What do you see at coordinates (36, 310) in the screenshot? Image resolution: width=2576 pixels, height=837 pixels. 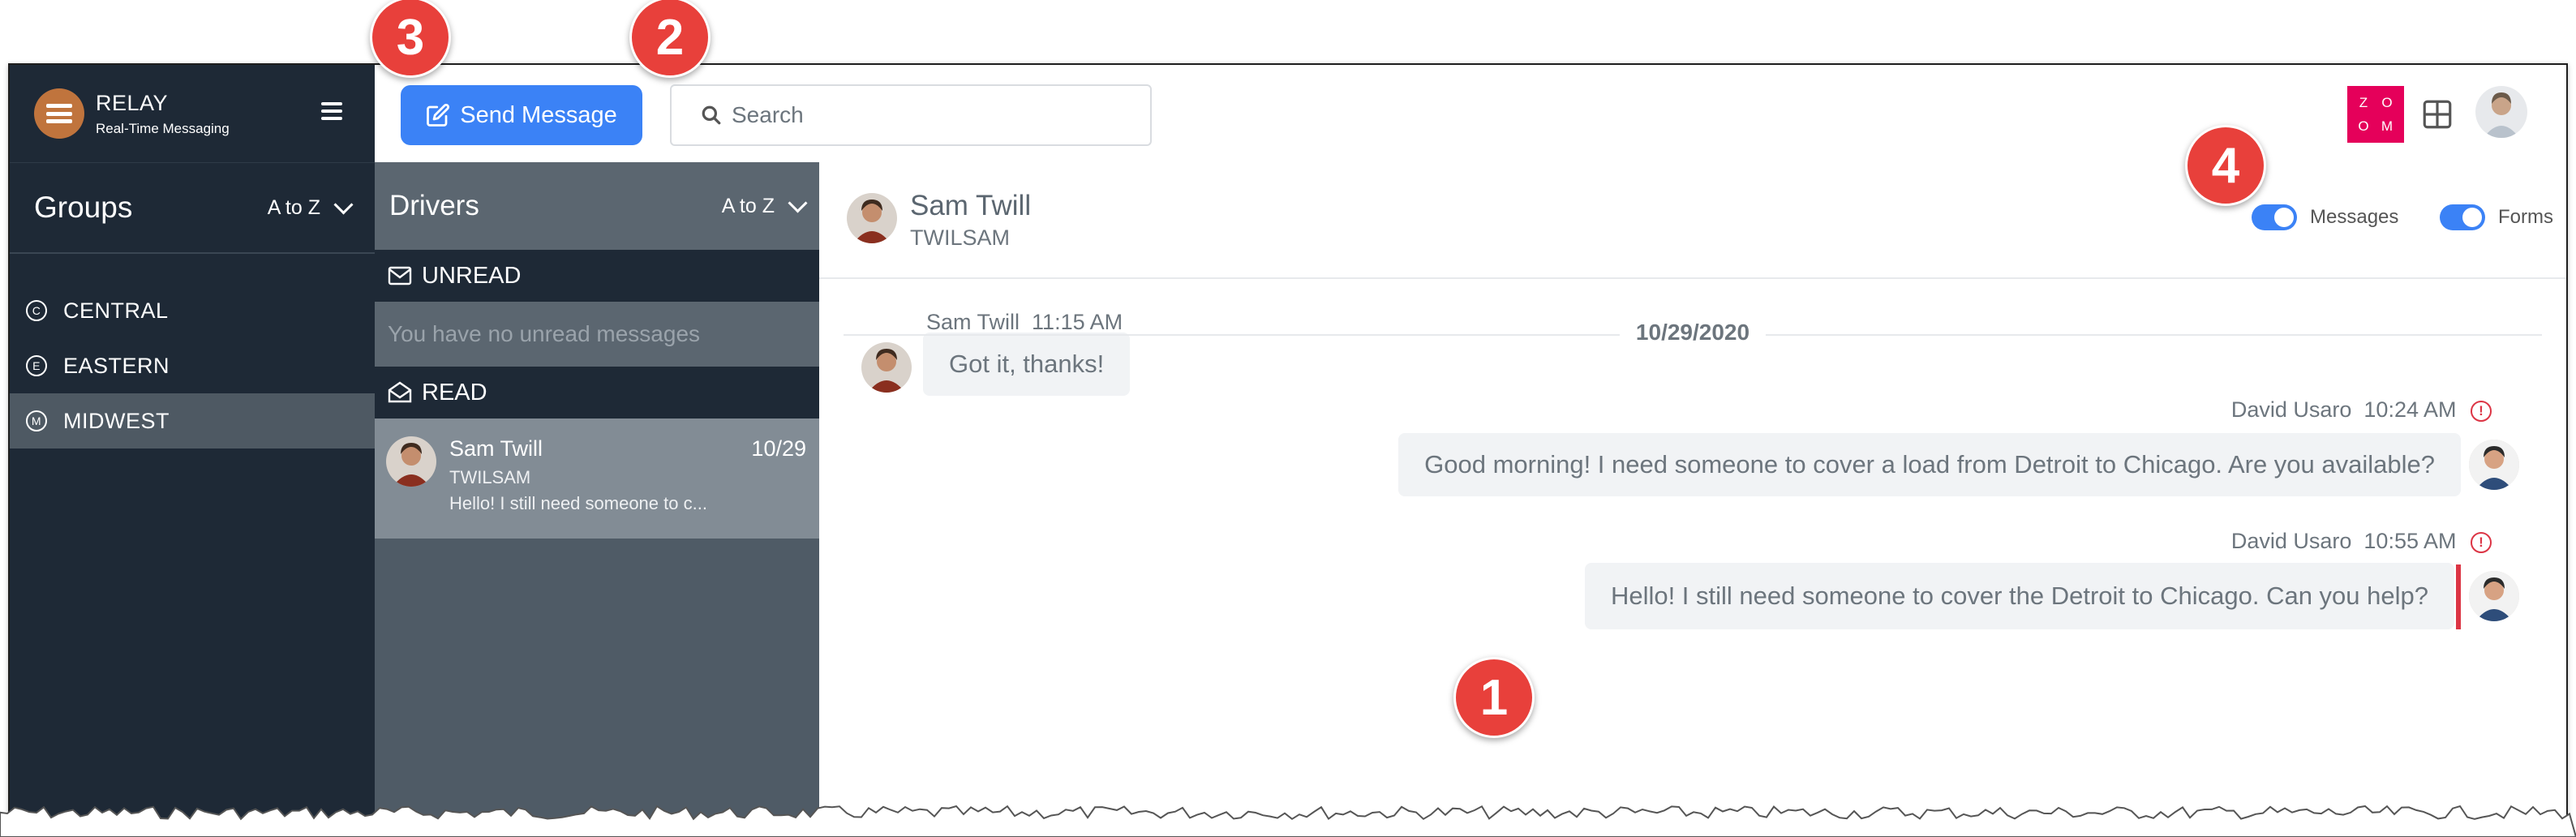 I see `circle-letter-icon: C` at bounding box center [36, 310].